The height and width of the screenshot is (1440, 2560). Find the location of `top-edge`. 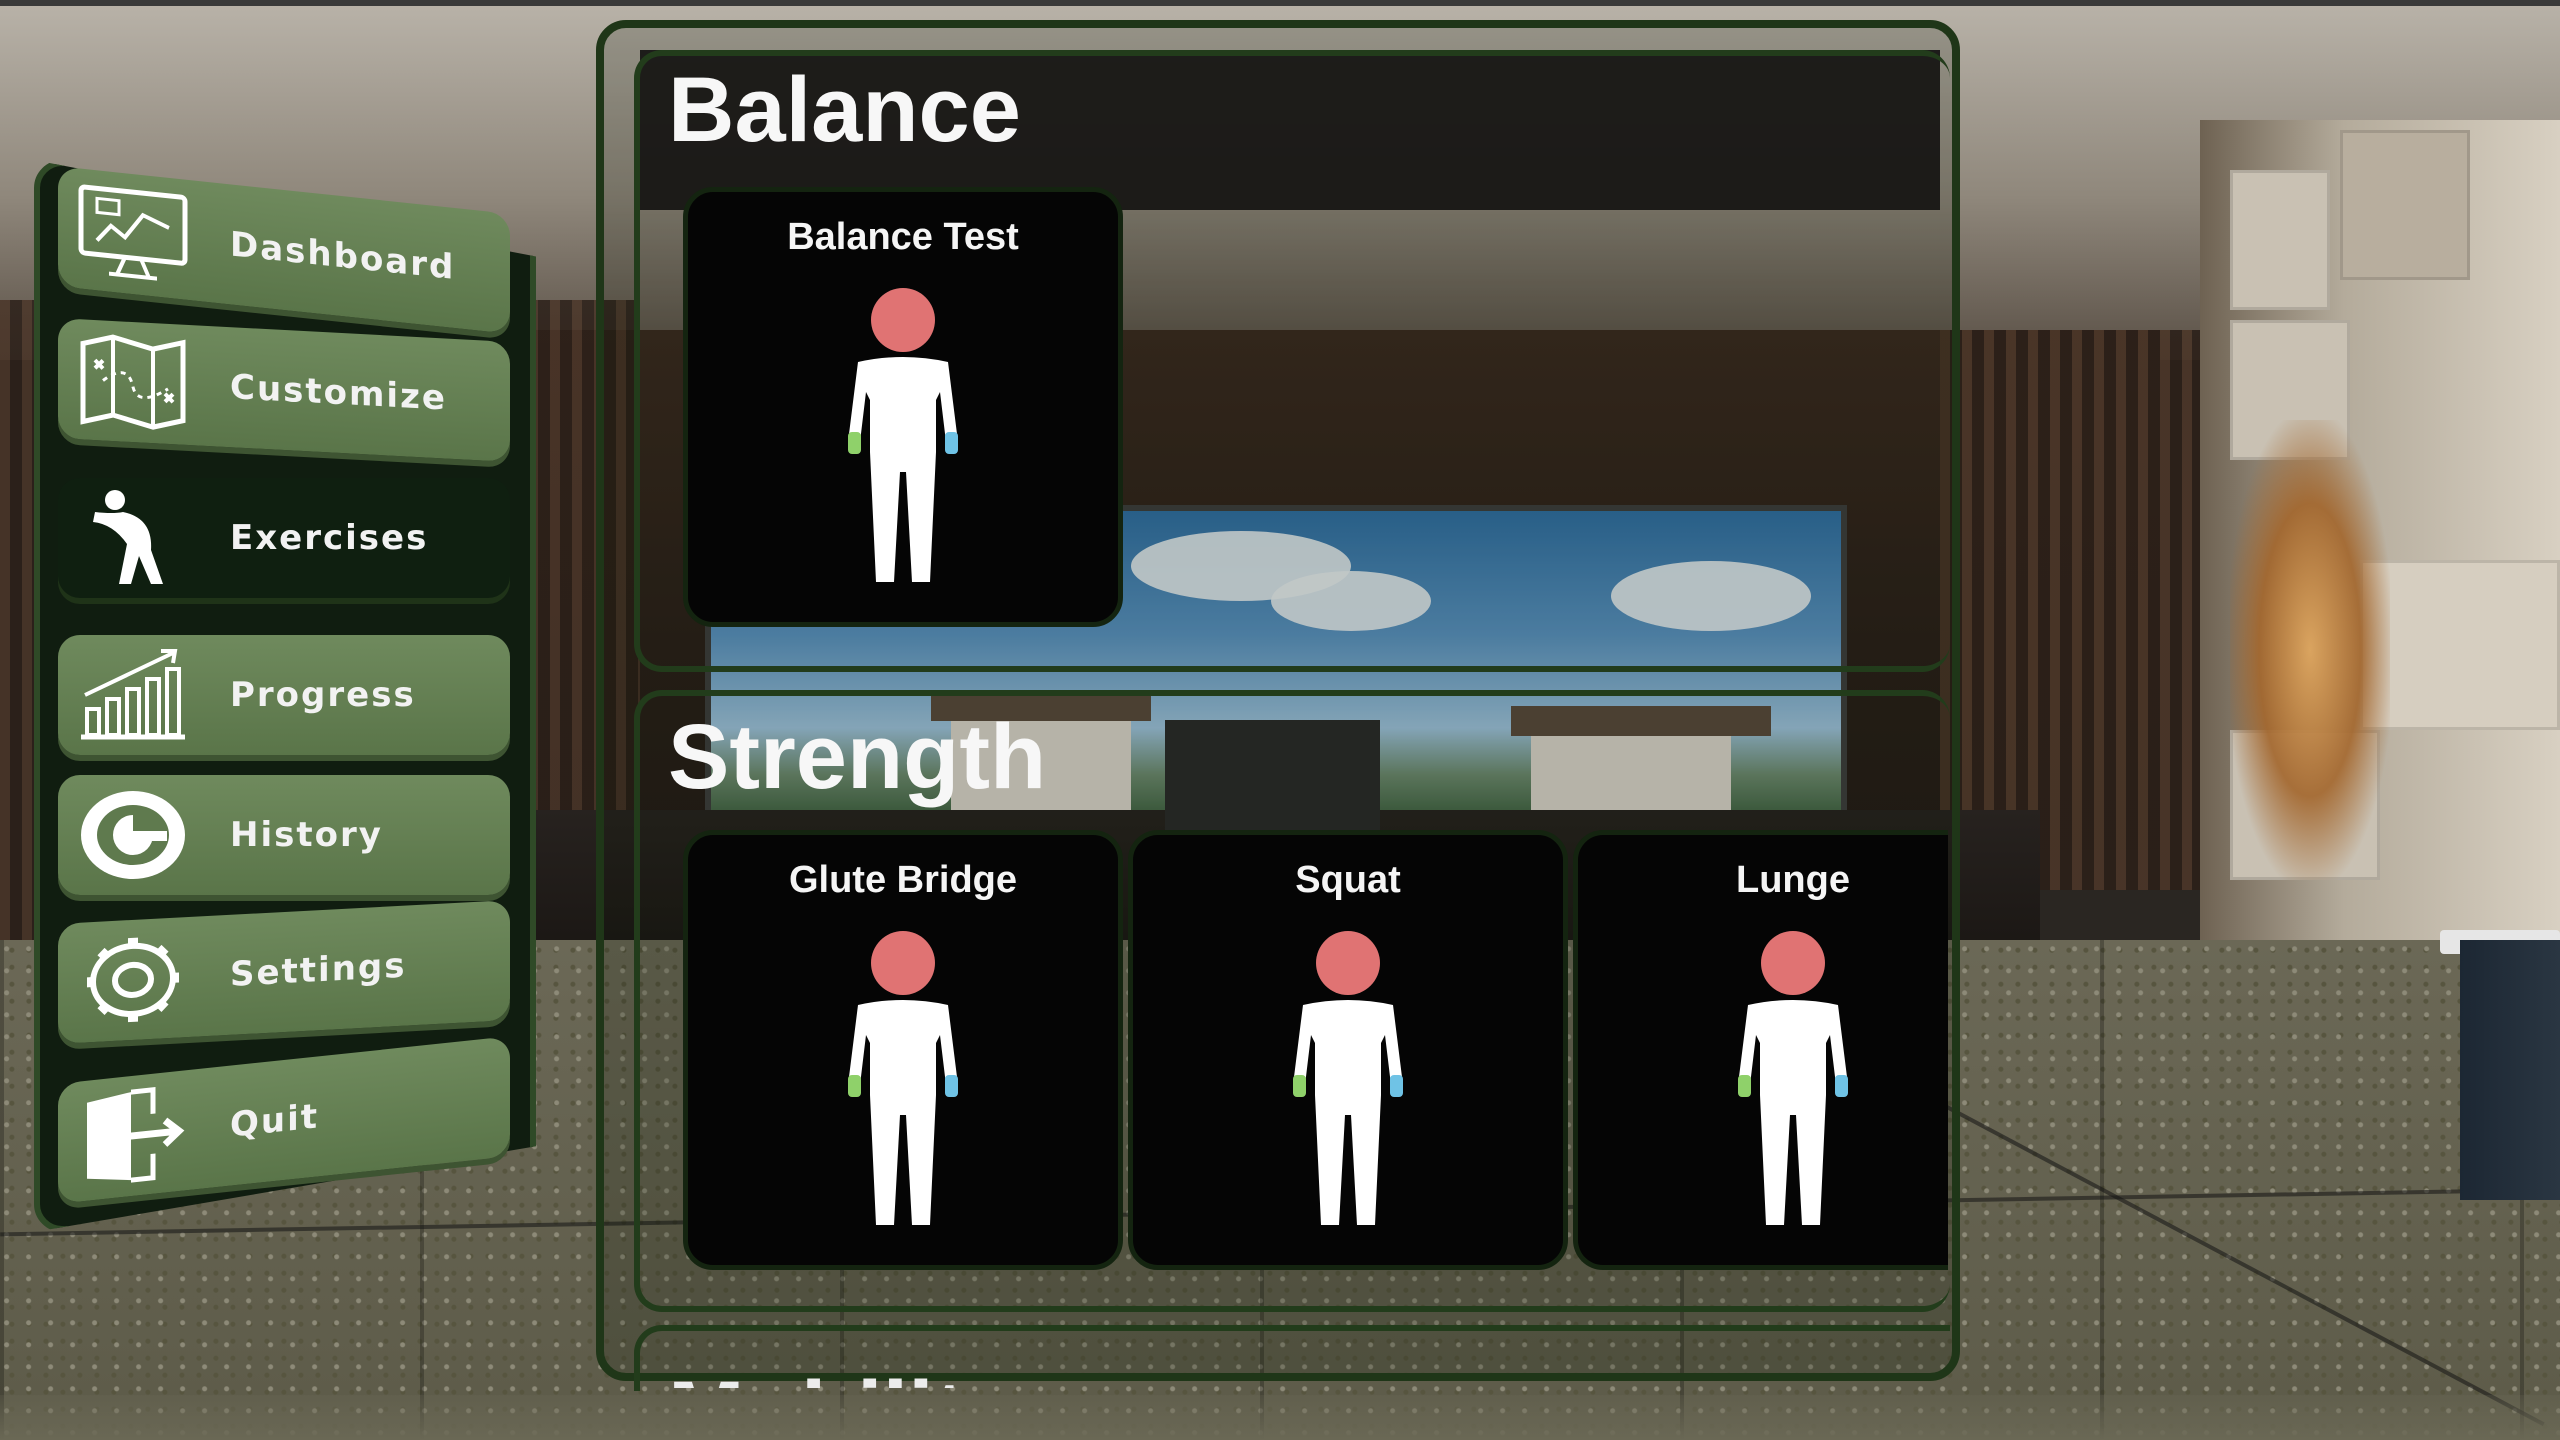

top-edge is located at coordinates (1280, 3).